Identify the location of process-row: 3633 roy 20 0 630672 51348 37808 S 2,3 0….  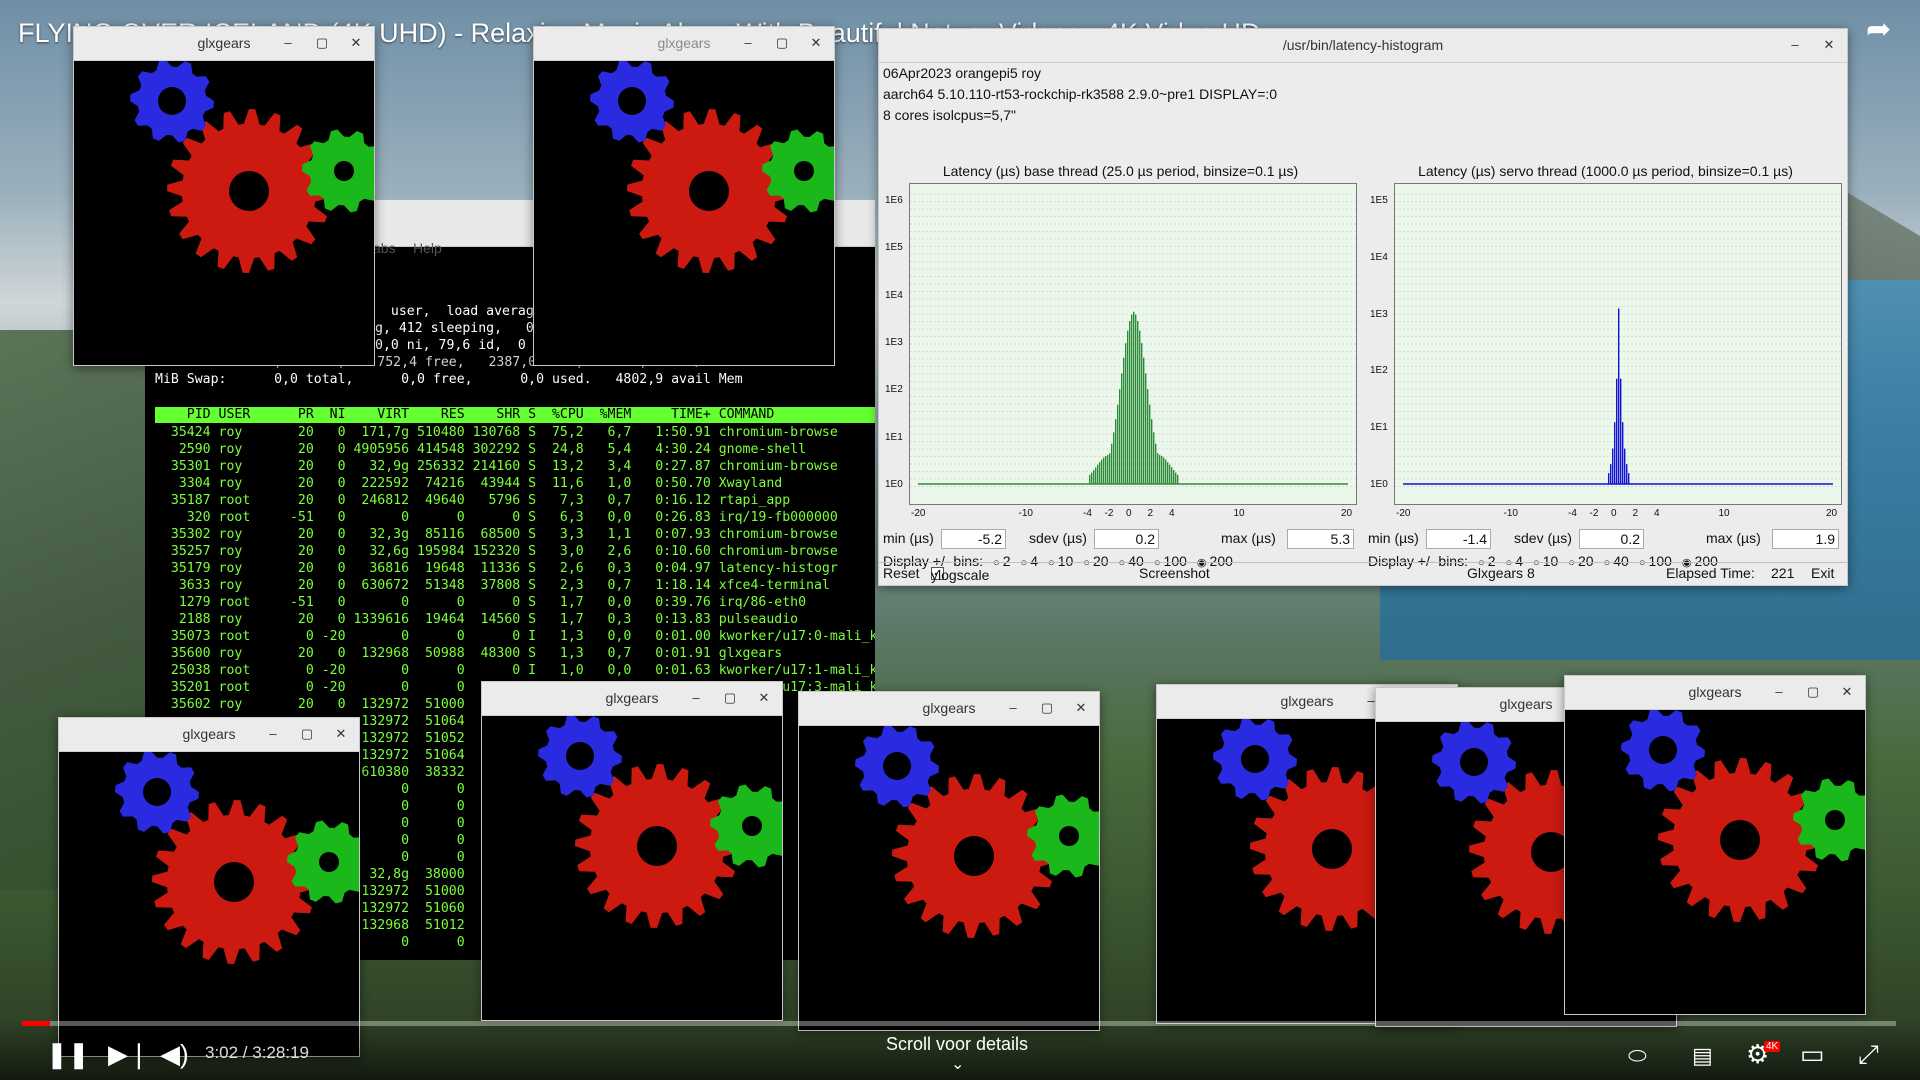
(492, 585).